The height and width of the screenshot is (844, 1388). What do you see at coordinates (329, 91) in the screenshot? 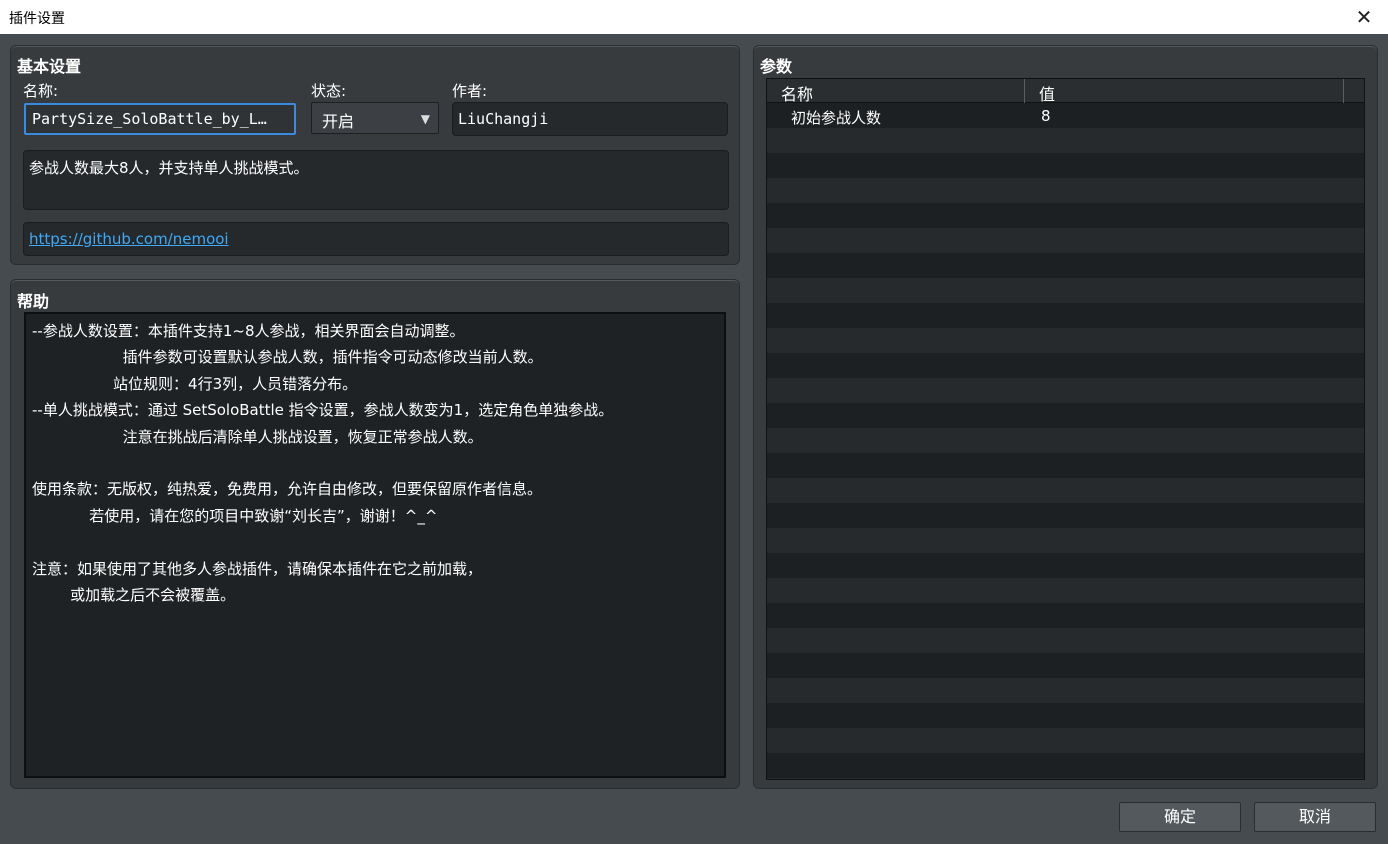
I see `status-label: 状态:` at bounding box center [329, 91].